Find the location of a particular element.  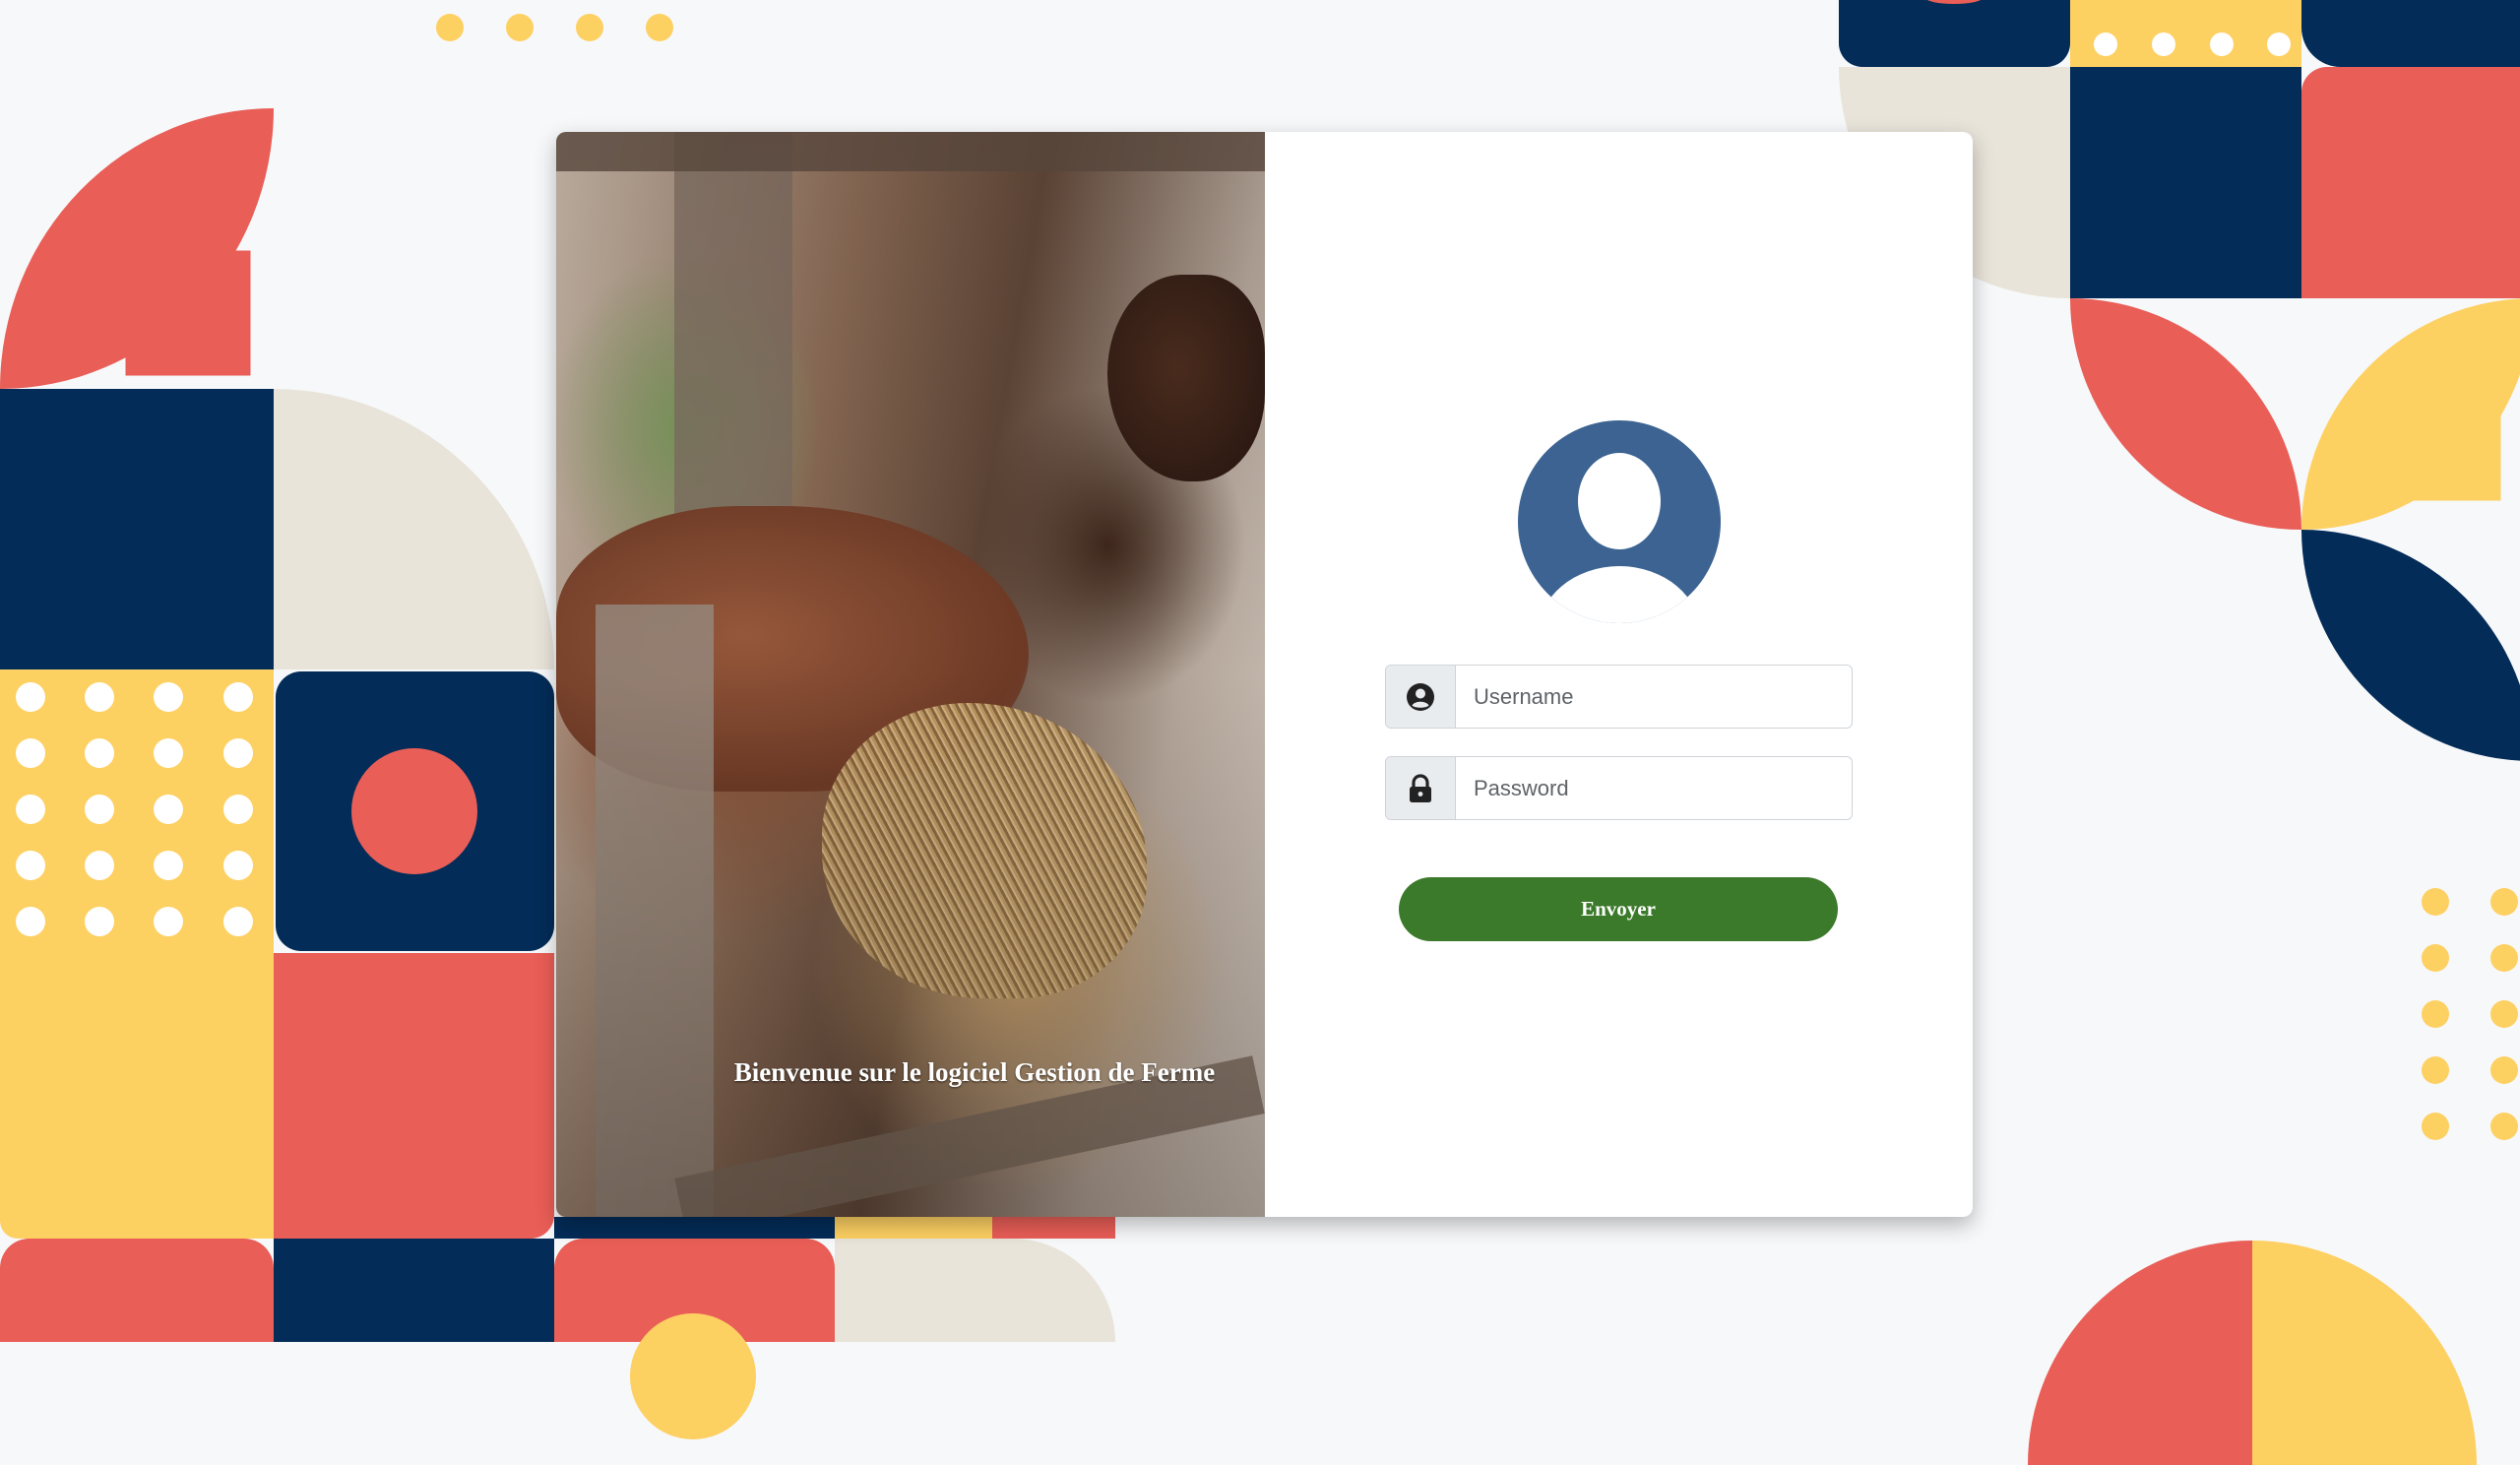

password-input is located at coordinates (1649, 788).